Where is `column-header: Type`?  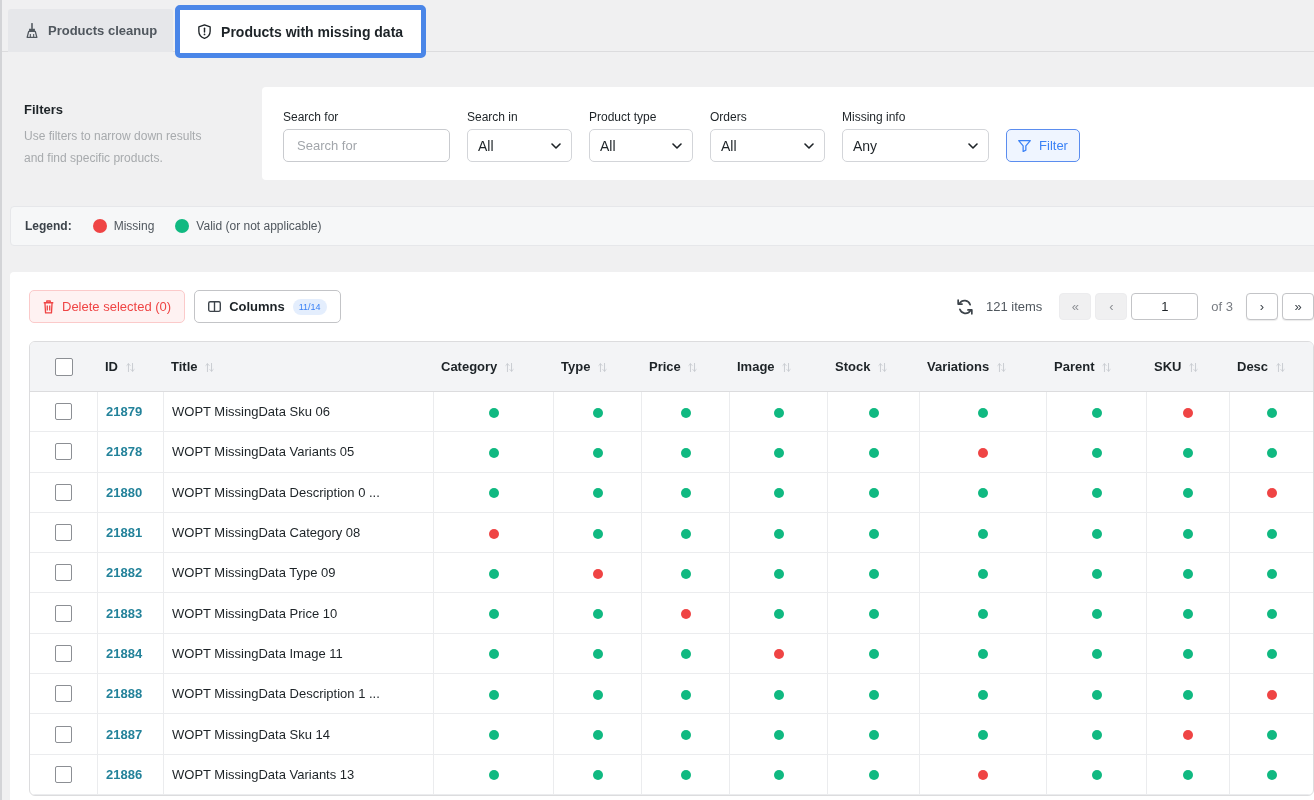
column-header: Type is located at coordinates (576, 367).